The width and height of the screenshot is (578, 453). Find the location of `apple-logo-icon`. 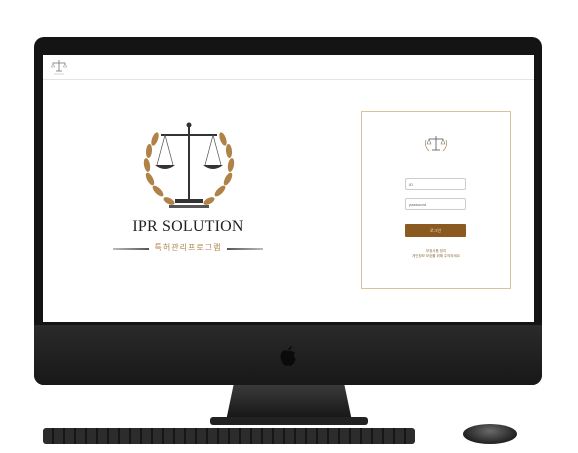

apple-logo-icon is located at coordinates (288, 356).